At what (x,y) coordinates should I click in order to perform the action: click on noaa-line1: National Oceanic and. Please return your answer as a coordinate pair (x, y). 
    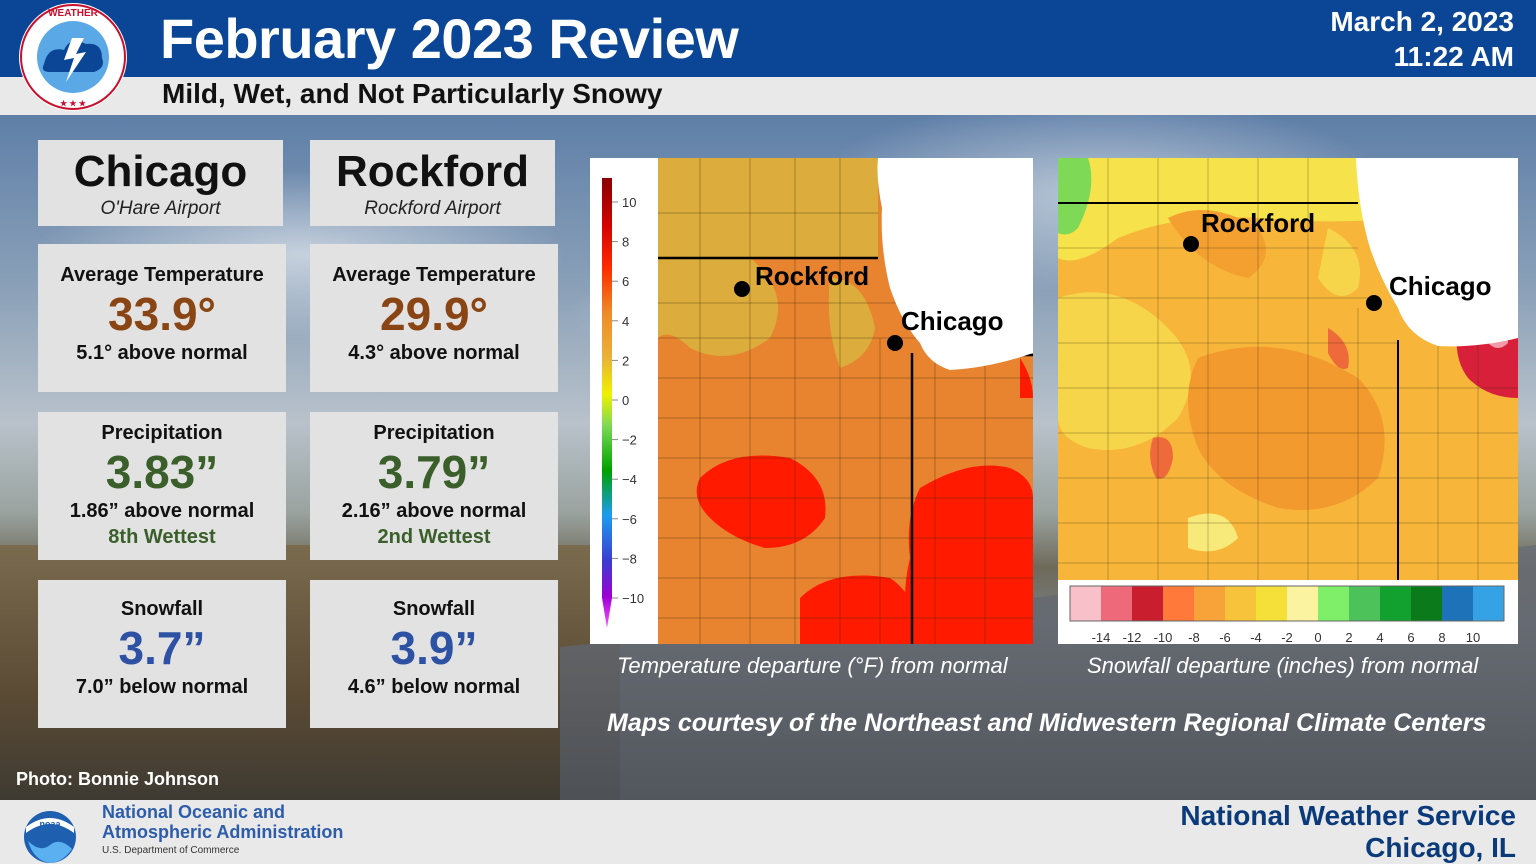
    Looking at the image, I should click on (194, 812).